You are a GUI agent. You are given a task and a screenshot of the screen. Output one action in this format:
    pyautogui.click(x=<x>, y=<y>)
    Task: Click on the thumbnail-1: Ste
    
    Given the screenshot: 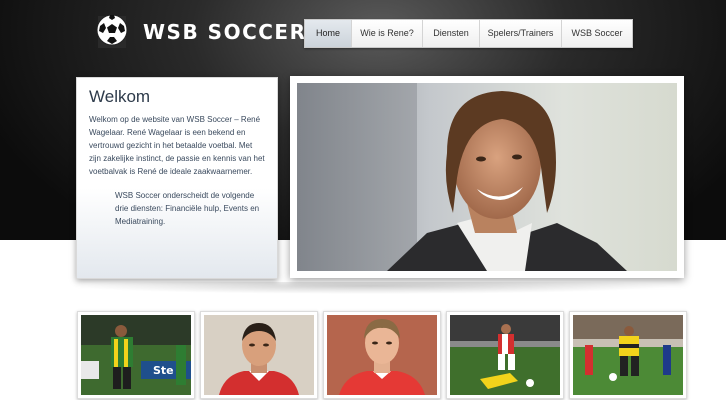 What is the action you would take?
    pyautogui.click(x=136, y=355)
    